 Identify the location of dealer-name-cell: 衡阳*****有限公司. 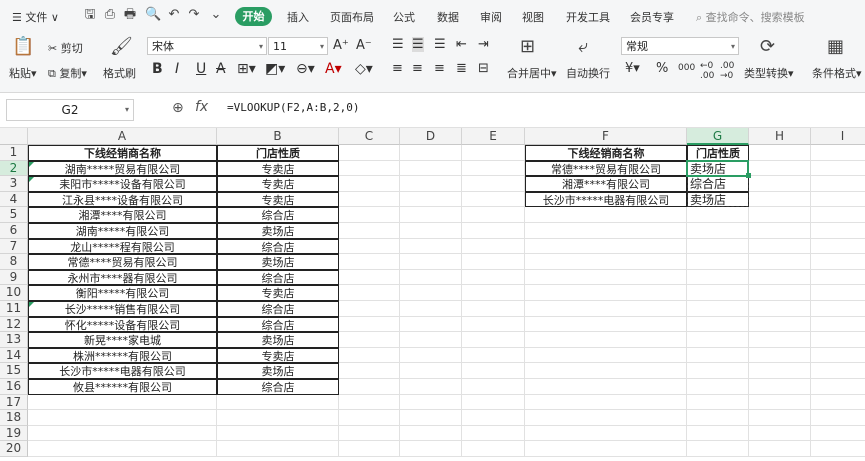
(122, 293).